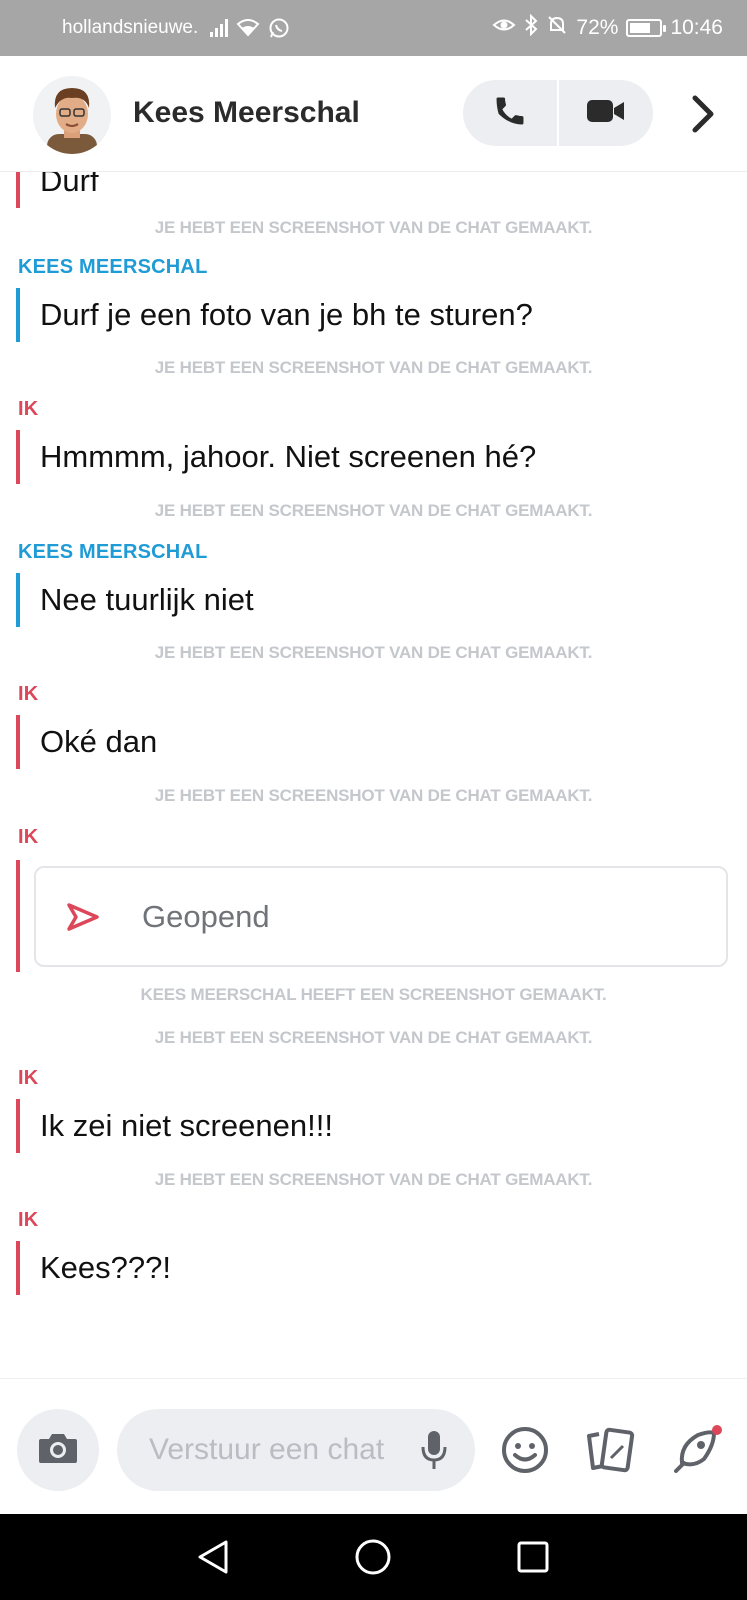  What do you see at coordinates (93, 1268) in the screenshot?
I see `chat-message: Kees???!` at bounding box center [93, 1268].